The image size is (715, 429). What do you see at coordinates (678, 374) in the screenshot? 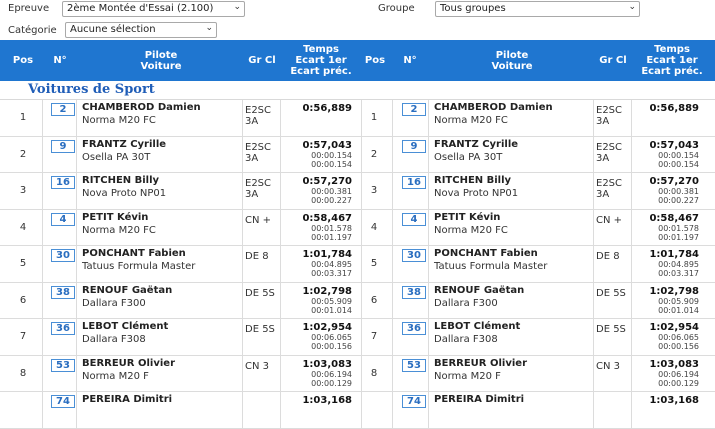
I see `gap-to-leader: 00:06.194` at bounding box center [678, 374].